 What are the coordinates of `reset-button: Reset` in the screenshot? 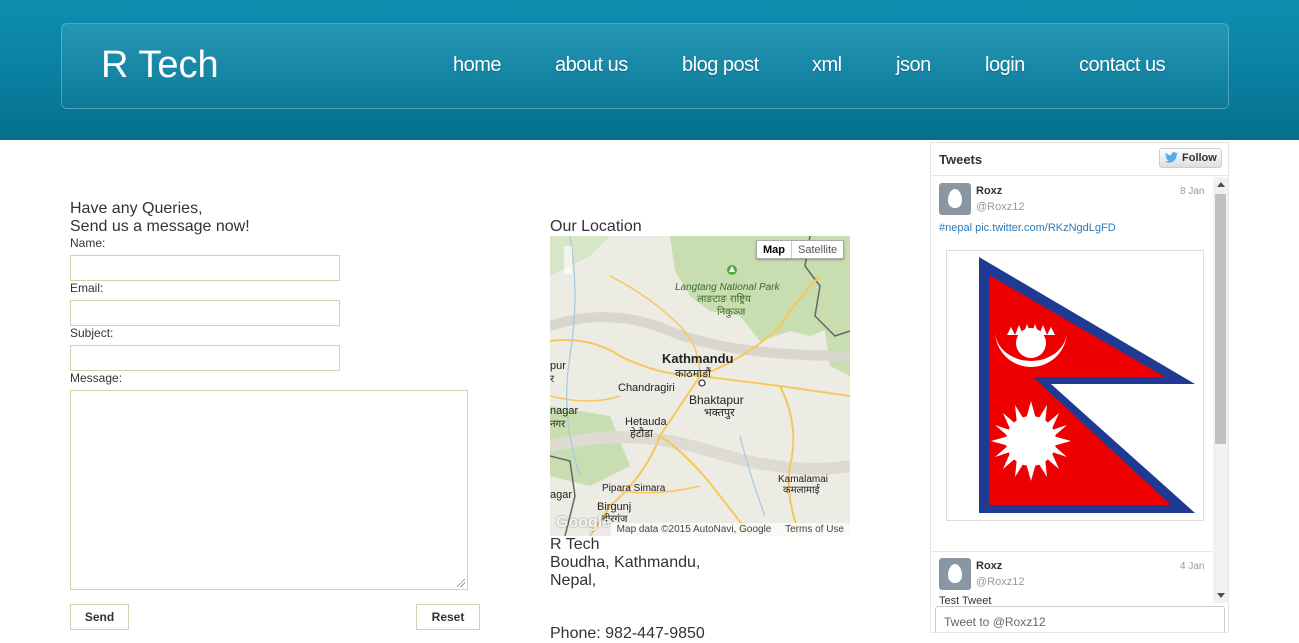 It's located at (448, 617).